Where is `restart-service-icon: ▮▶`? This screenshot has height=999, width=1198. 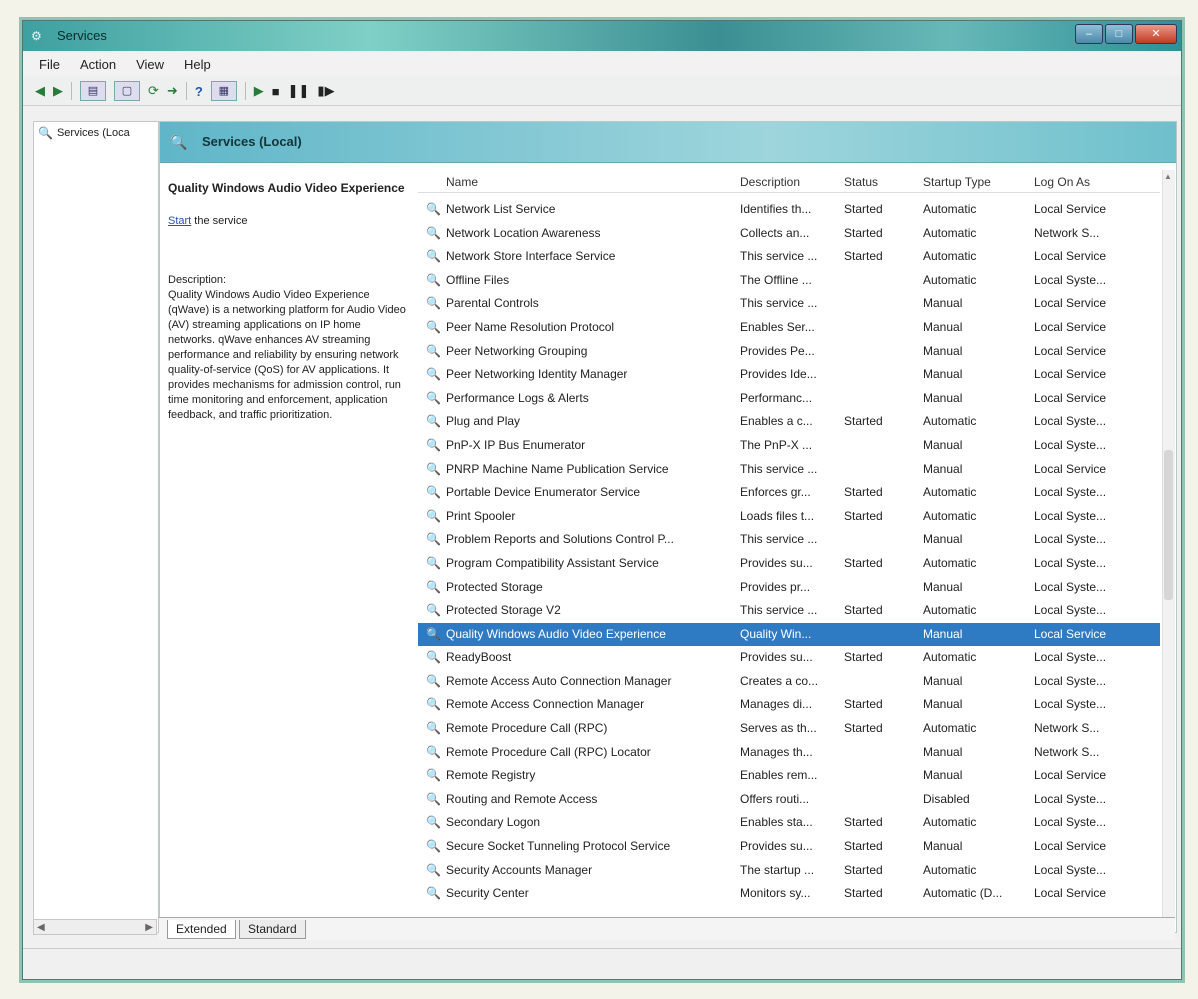
restart-service-icon: ▮▶ is located at coordinates (325, 91).